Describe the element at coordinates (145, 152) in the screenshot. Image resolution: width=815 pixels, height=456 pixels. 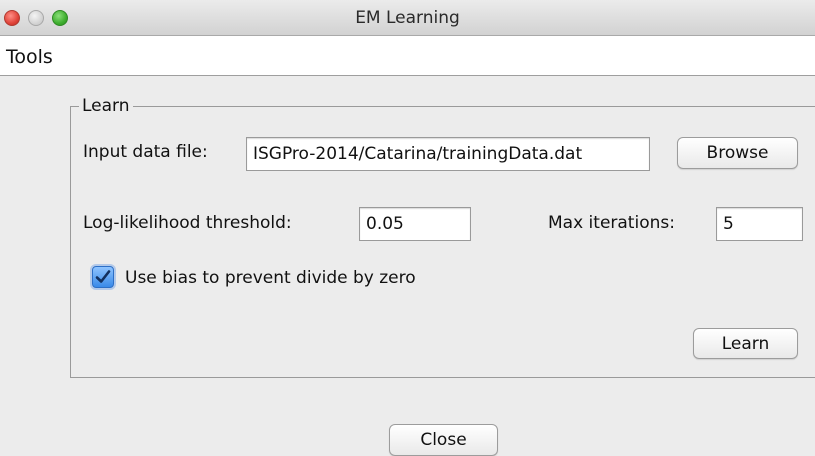
I see `input-file-label: Input data file:` at that location.